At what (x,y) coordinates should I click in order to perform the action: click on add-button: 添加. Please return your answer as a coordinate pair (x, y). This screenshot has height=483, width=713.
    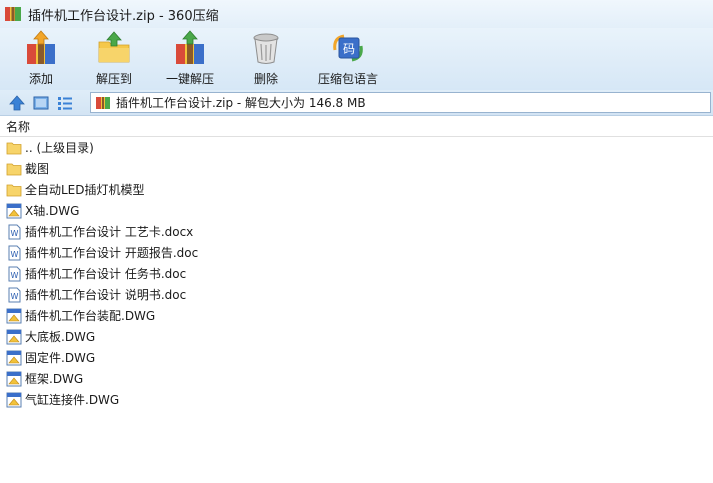
    Looking at the image, I should click on (41, 59).